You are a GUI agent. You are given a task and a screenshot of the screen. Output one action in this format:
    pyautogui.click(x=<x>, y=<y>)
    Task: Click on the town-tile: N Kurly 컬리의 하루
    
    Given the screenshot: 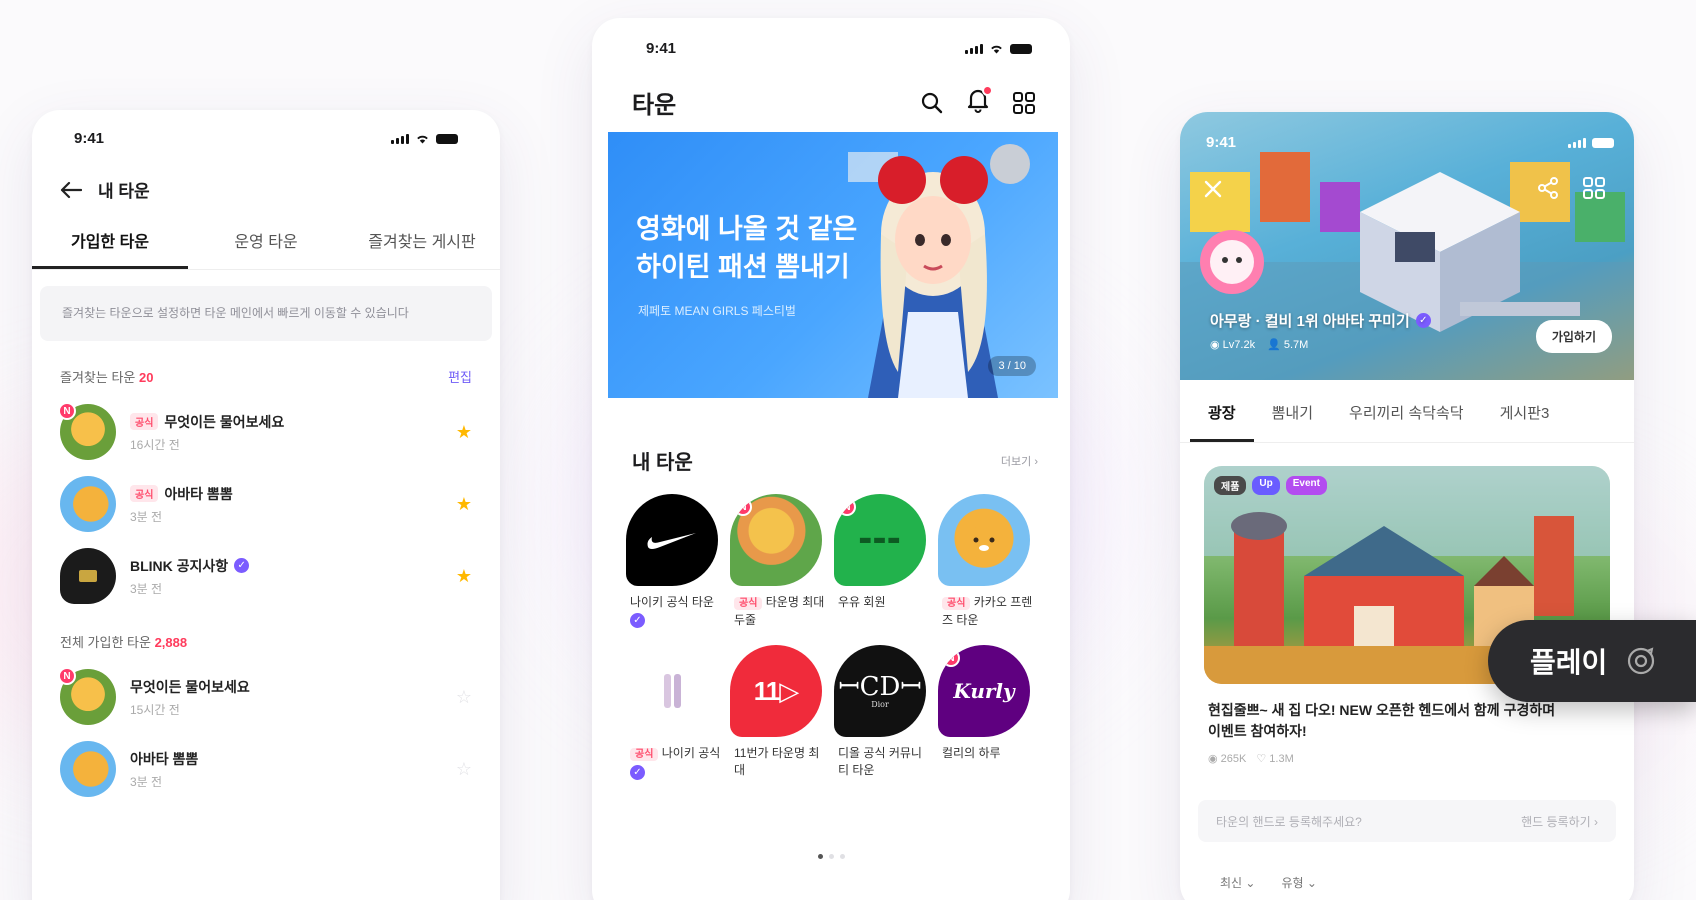 What is the action you would take?
    pyautogui.click(x=990, y=712)
    